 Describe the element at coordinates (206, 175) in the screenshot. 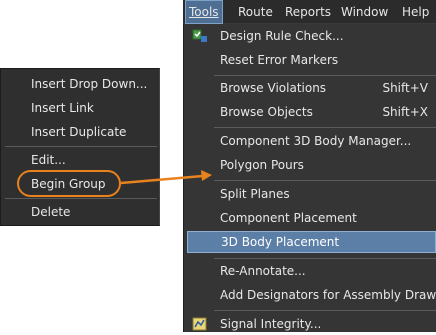

I see `callout-arrow-head` at that location.